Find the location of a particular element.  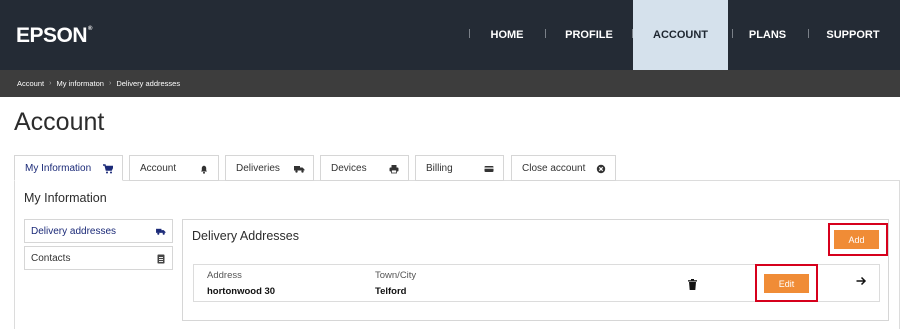

cart-icon is located at coordinates (109, 169).